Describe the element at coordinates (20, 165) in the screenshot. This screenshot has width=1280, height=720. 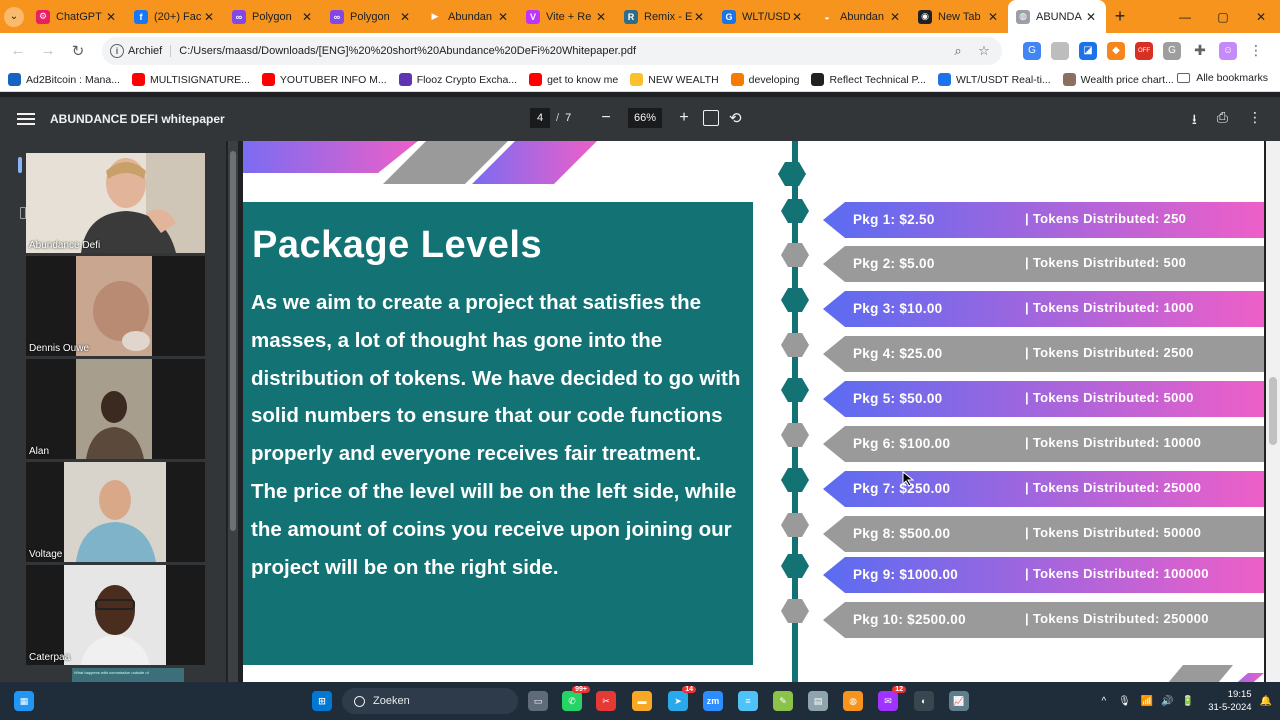
I see `thumbnails-tab-indicator` at that location.